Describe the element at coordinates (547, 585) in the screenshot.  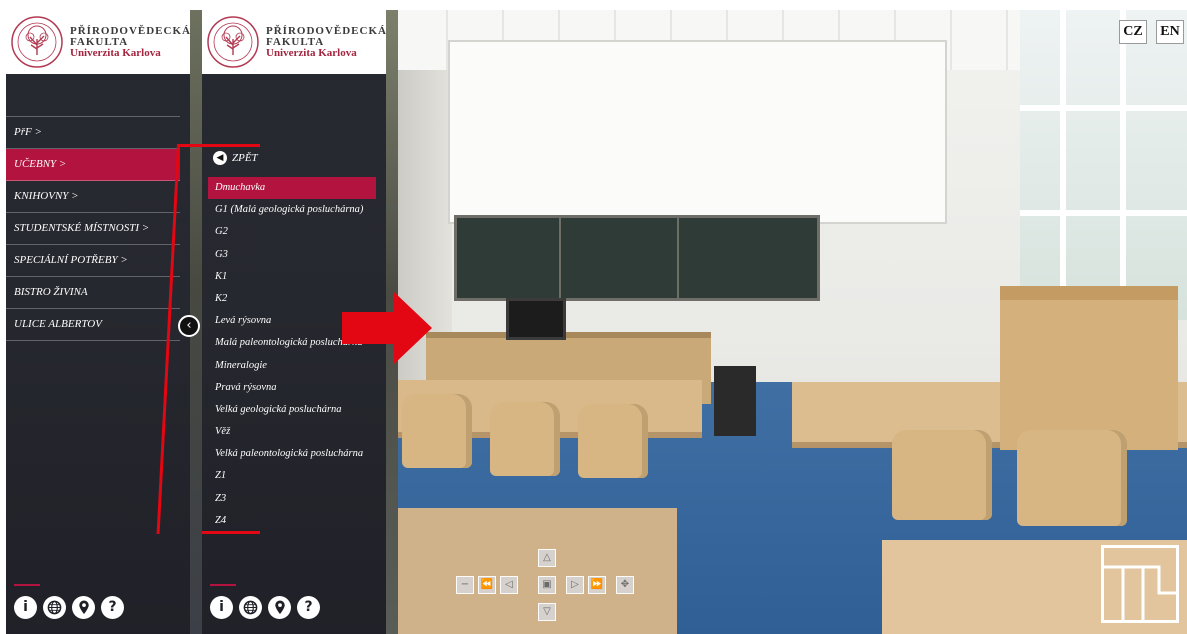
I see `center-icon: ▣` at that location.